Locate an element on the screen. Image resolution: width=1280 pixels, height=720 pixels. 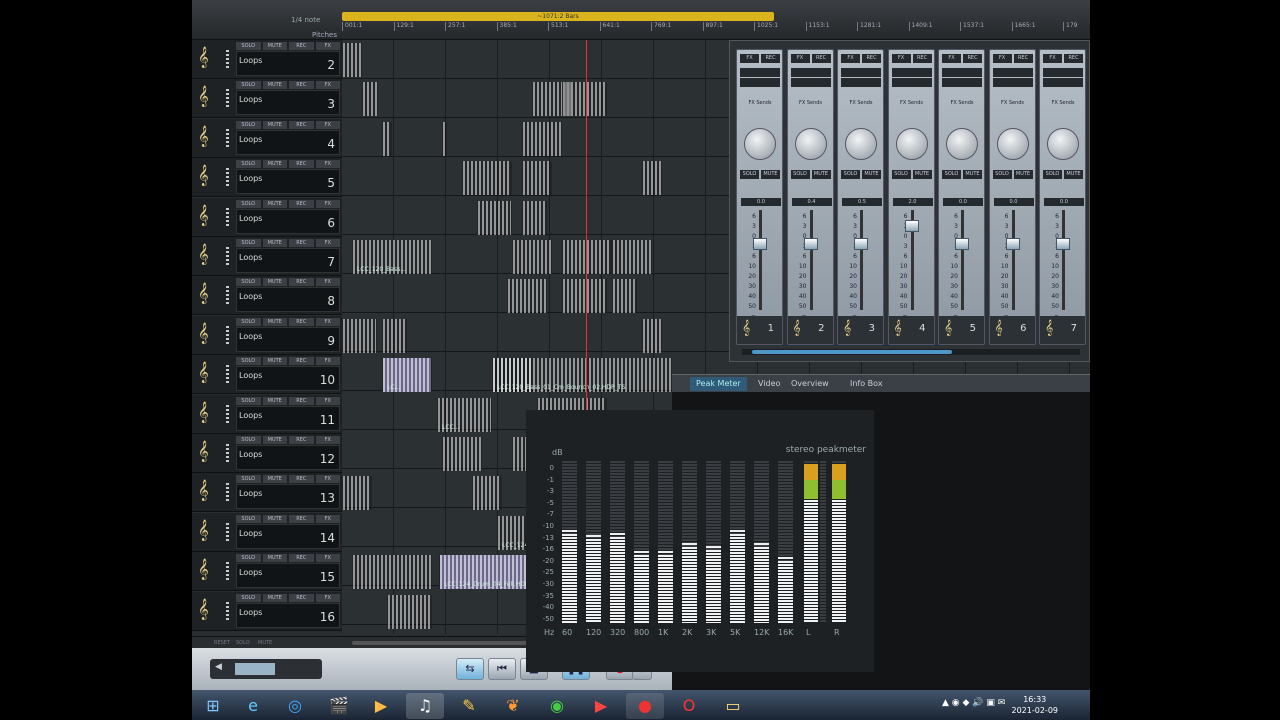
zoom-control: ◀ is located at coordinates (266, 669).